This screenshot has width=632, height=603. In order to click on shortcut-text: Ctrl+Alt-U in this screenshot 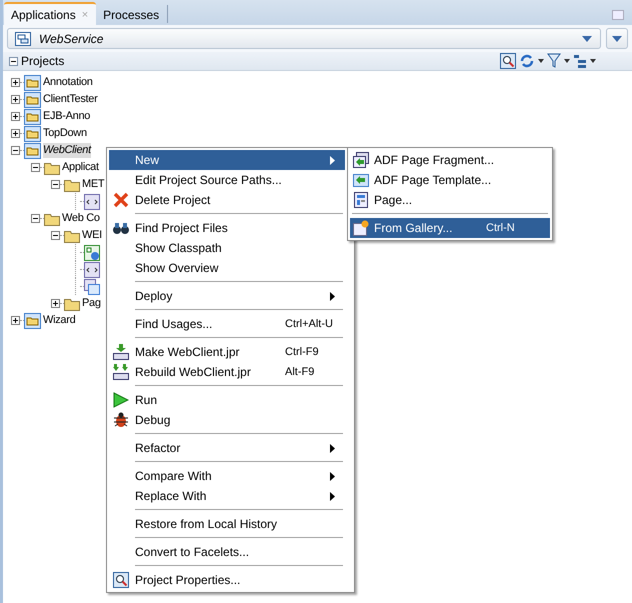, I will do `click(309, 324)`.